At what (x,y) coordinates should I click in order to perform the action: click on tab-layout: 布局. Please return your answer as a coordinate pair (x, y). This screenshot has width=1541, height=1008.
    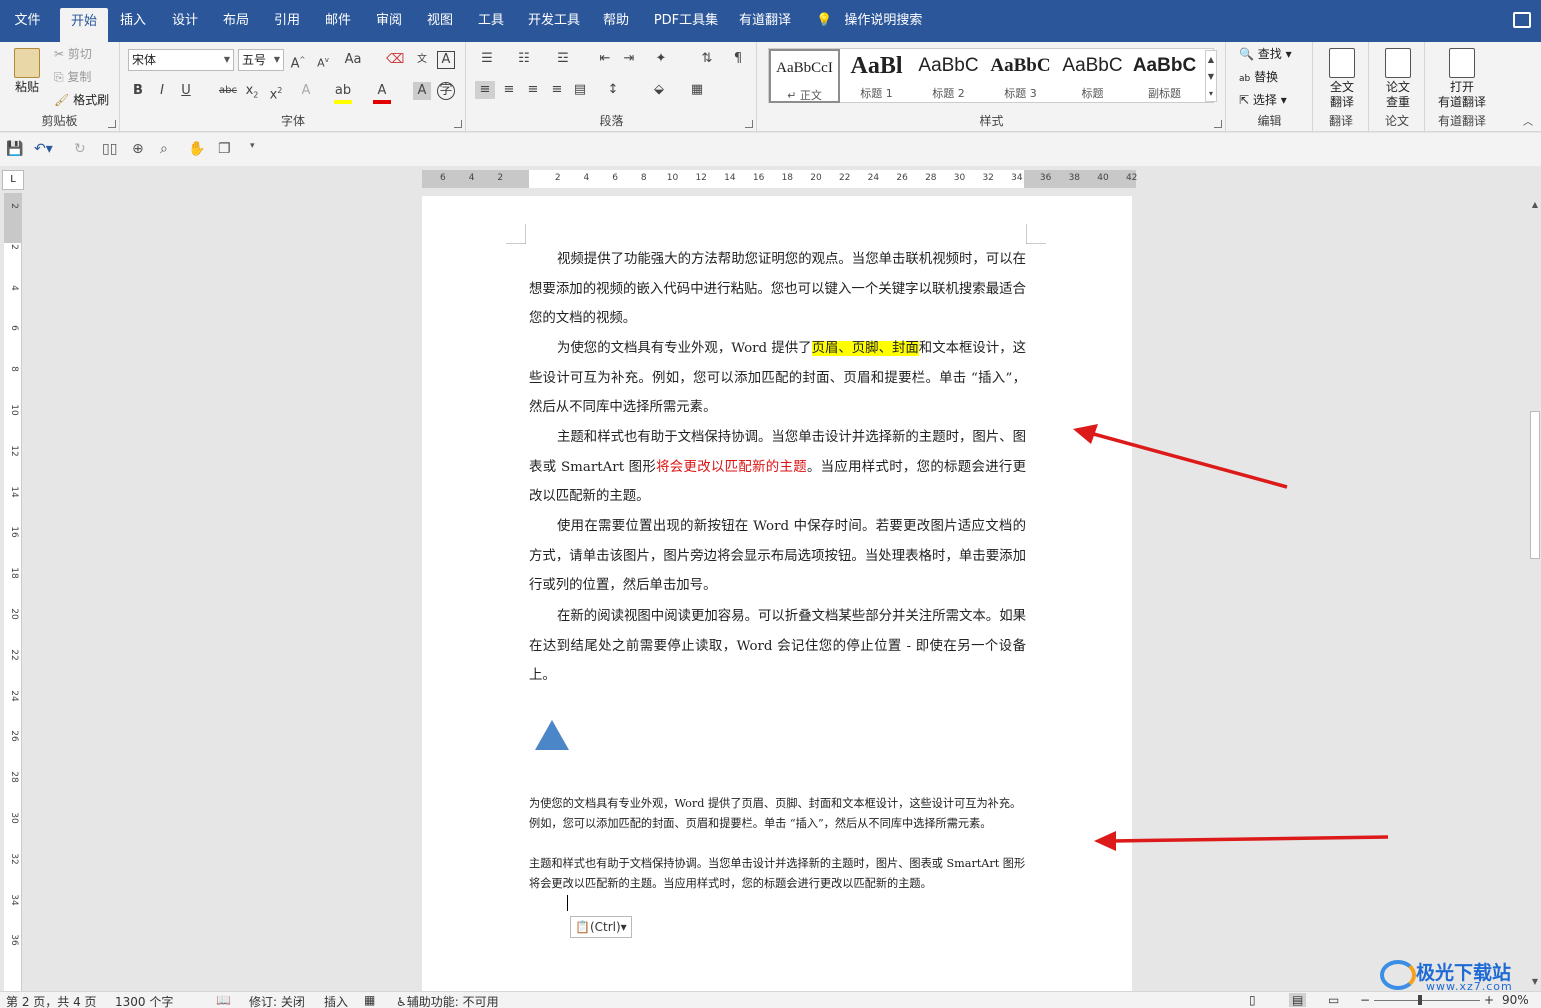
    Looking at the image, I should click on (236, 21).